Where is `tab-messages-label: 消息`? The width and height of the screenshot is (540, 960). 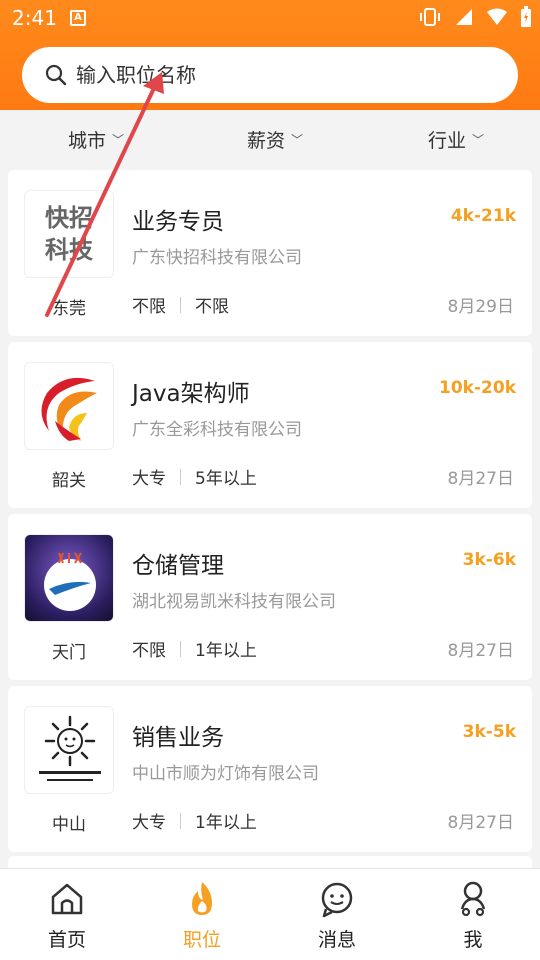
tab-messages-label: 消息 is located at coordinates (336, 940).